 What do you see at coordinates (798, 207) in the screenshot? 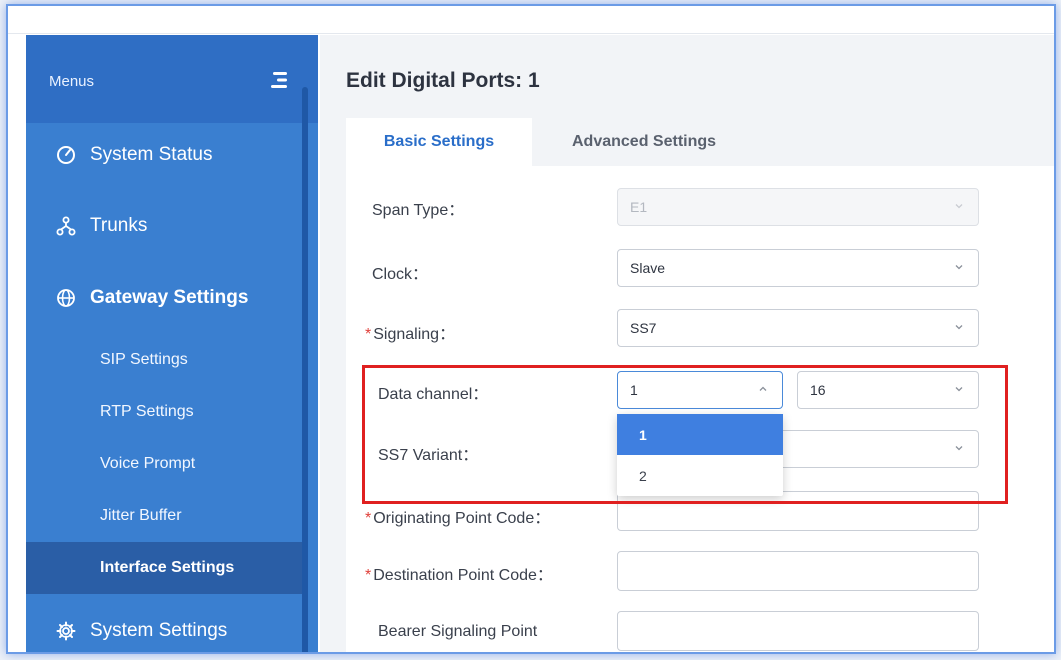
I see `span-type-select: E1` at bounding box center [798, 207].